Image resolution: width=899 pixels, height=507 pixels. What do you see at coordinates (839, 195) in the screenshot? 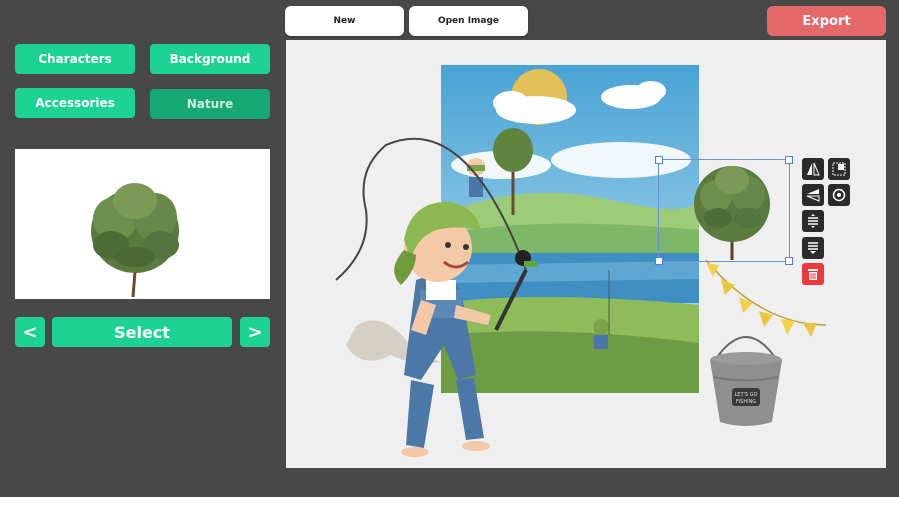
I see `rotate-icon` at bounding box center [839, 195].